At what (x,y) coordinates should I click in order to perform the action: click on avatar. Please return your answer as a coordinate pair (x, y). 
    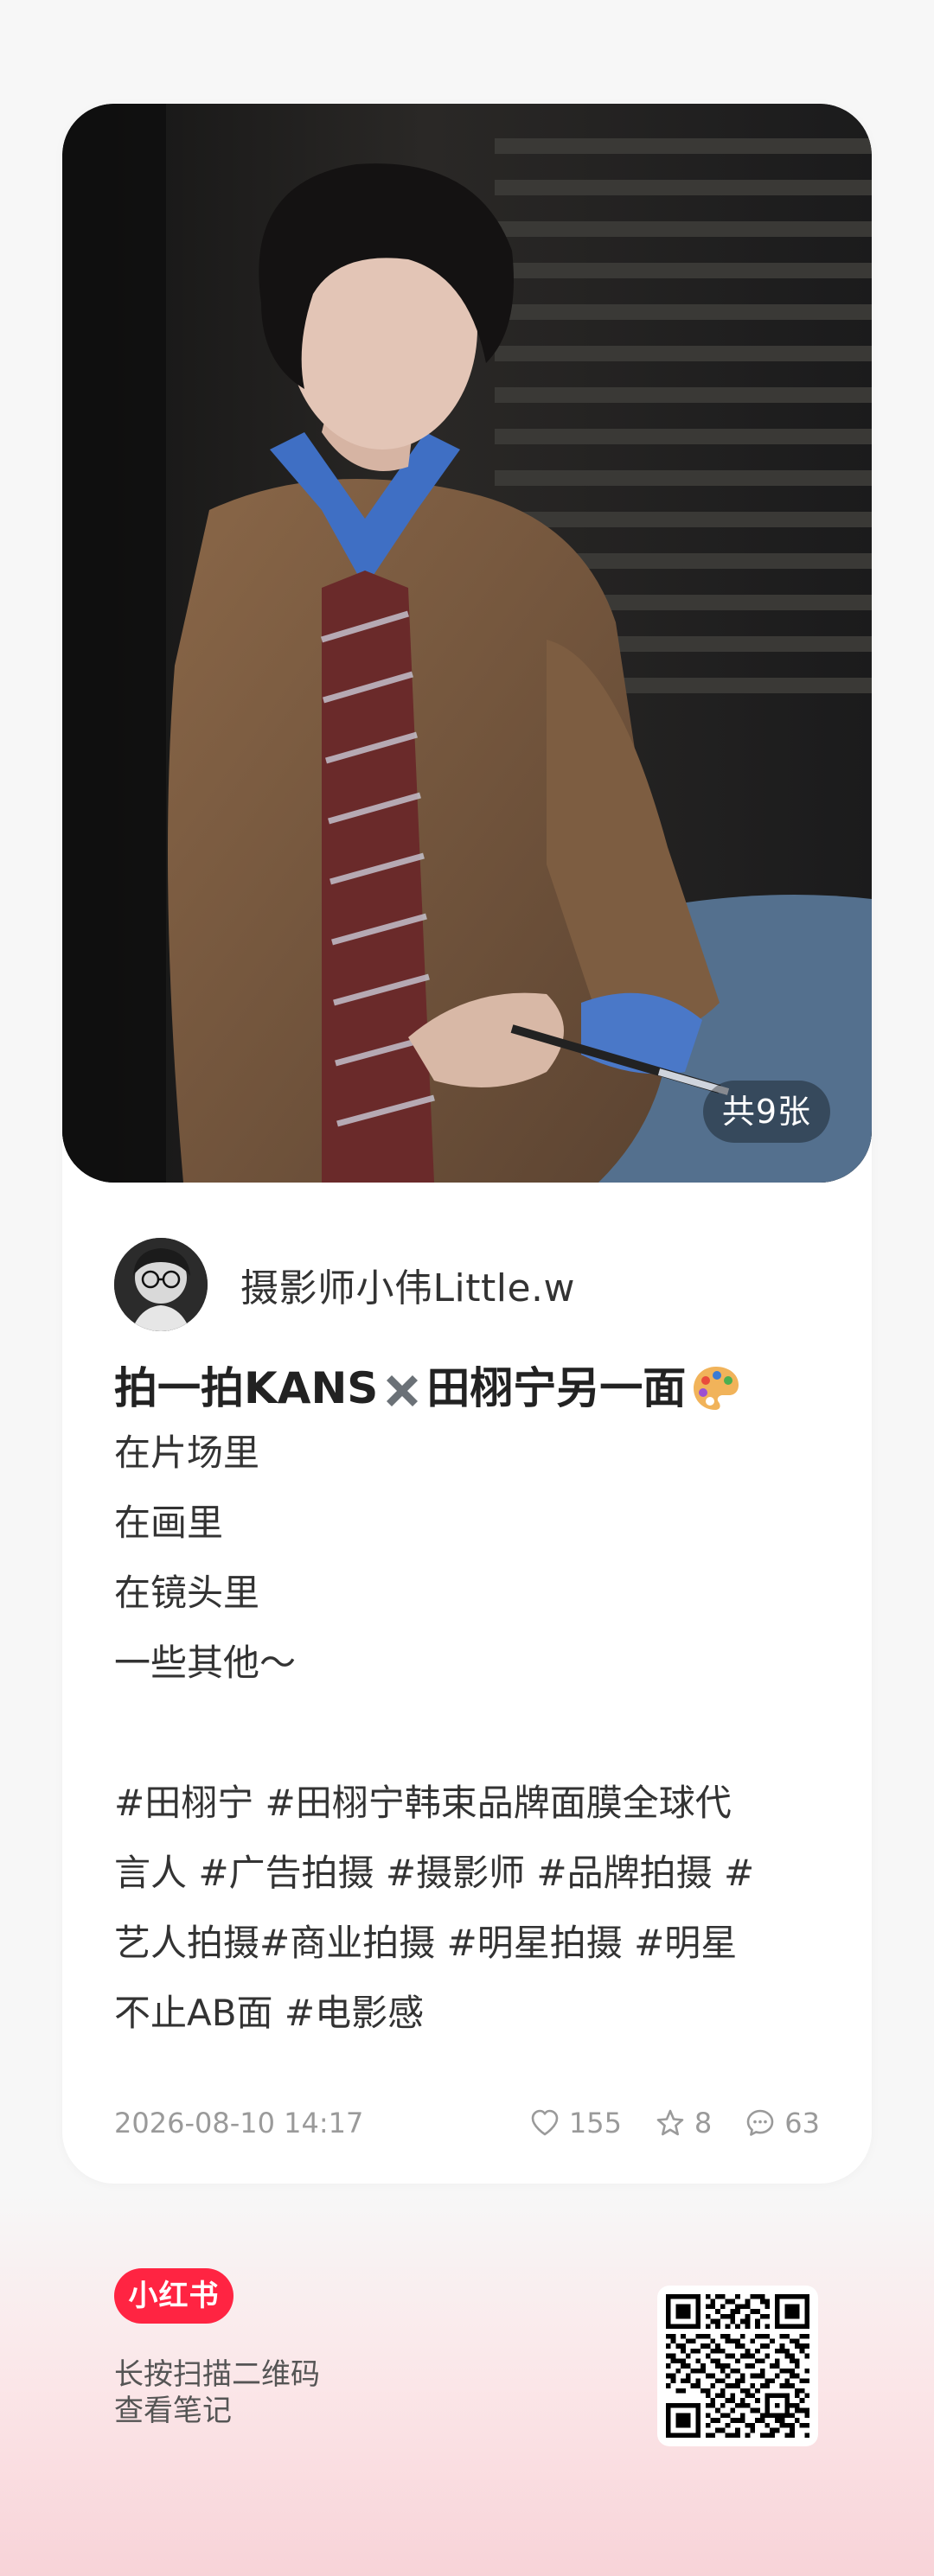
    Looking at the image, I should click on (161, 1284).